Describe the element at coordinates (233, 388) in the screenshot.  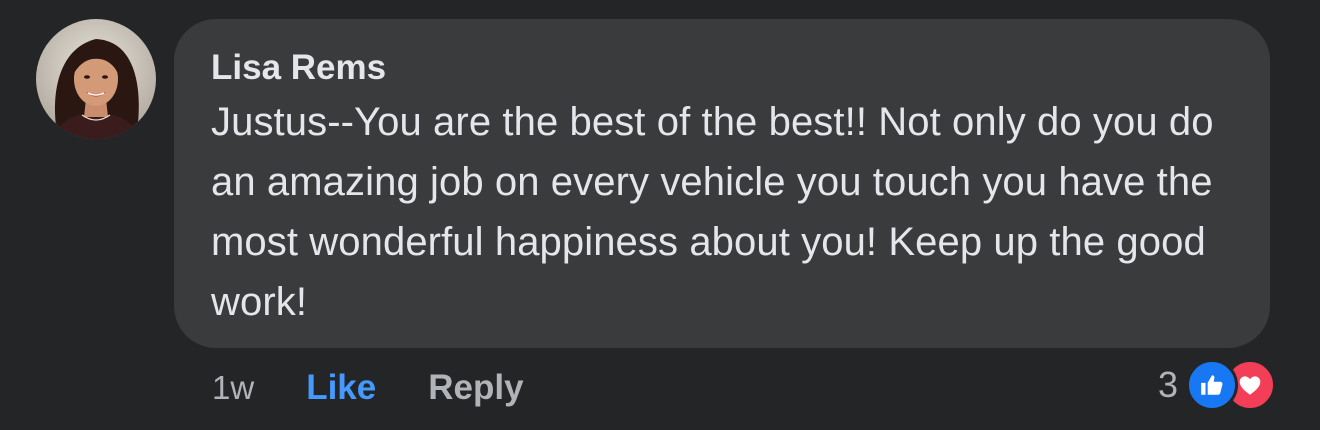
I see `comment-timestamp: 1w` at that location.